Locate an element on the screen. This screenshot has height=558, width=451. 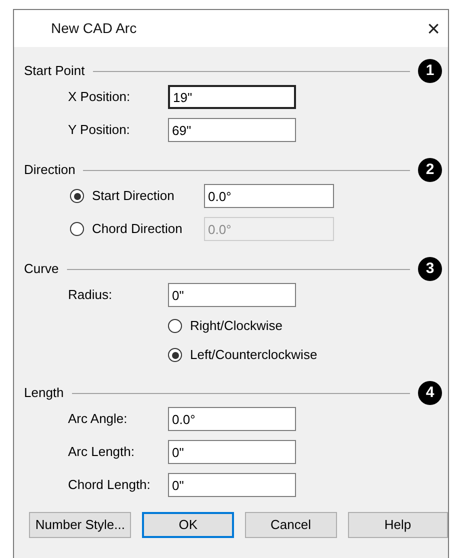
dialog-button: Help is located at coordinates (398, 525).